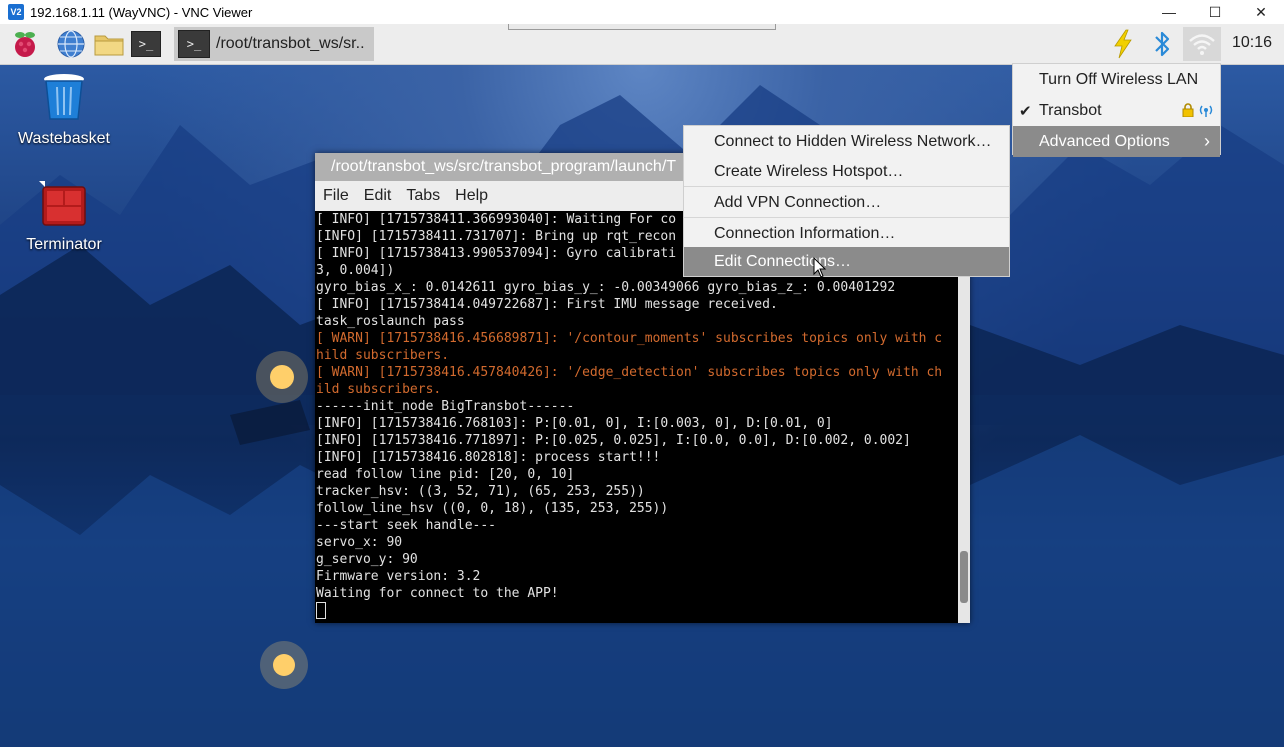 This screenshot has width=1284, height=747. Describe the element at coordinates (1162, 44) in the screenshot. I see `bluetooth-icon` at that location.